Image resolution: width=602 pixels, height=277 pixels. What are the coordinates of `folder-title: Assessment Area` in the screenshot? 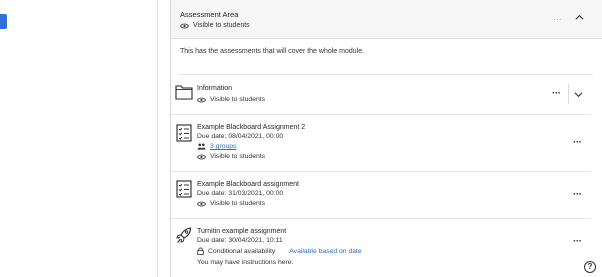 It's located at (209, 14).